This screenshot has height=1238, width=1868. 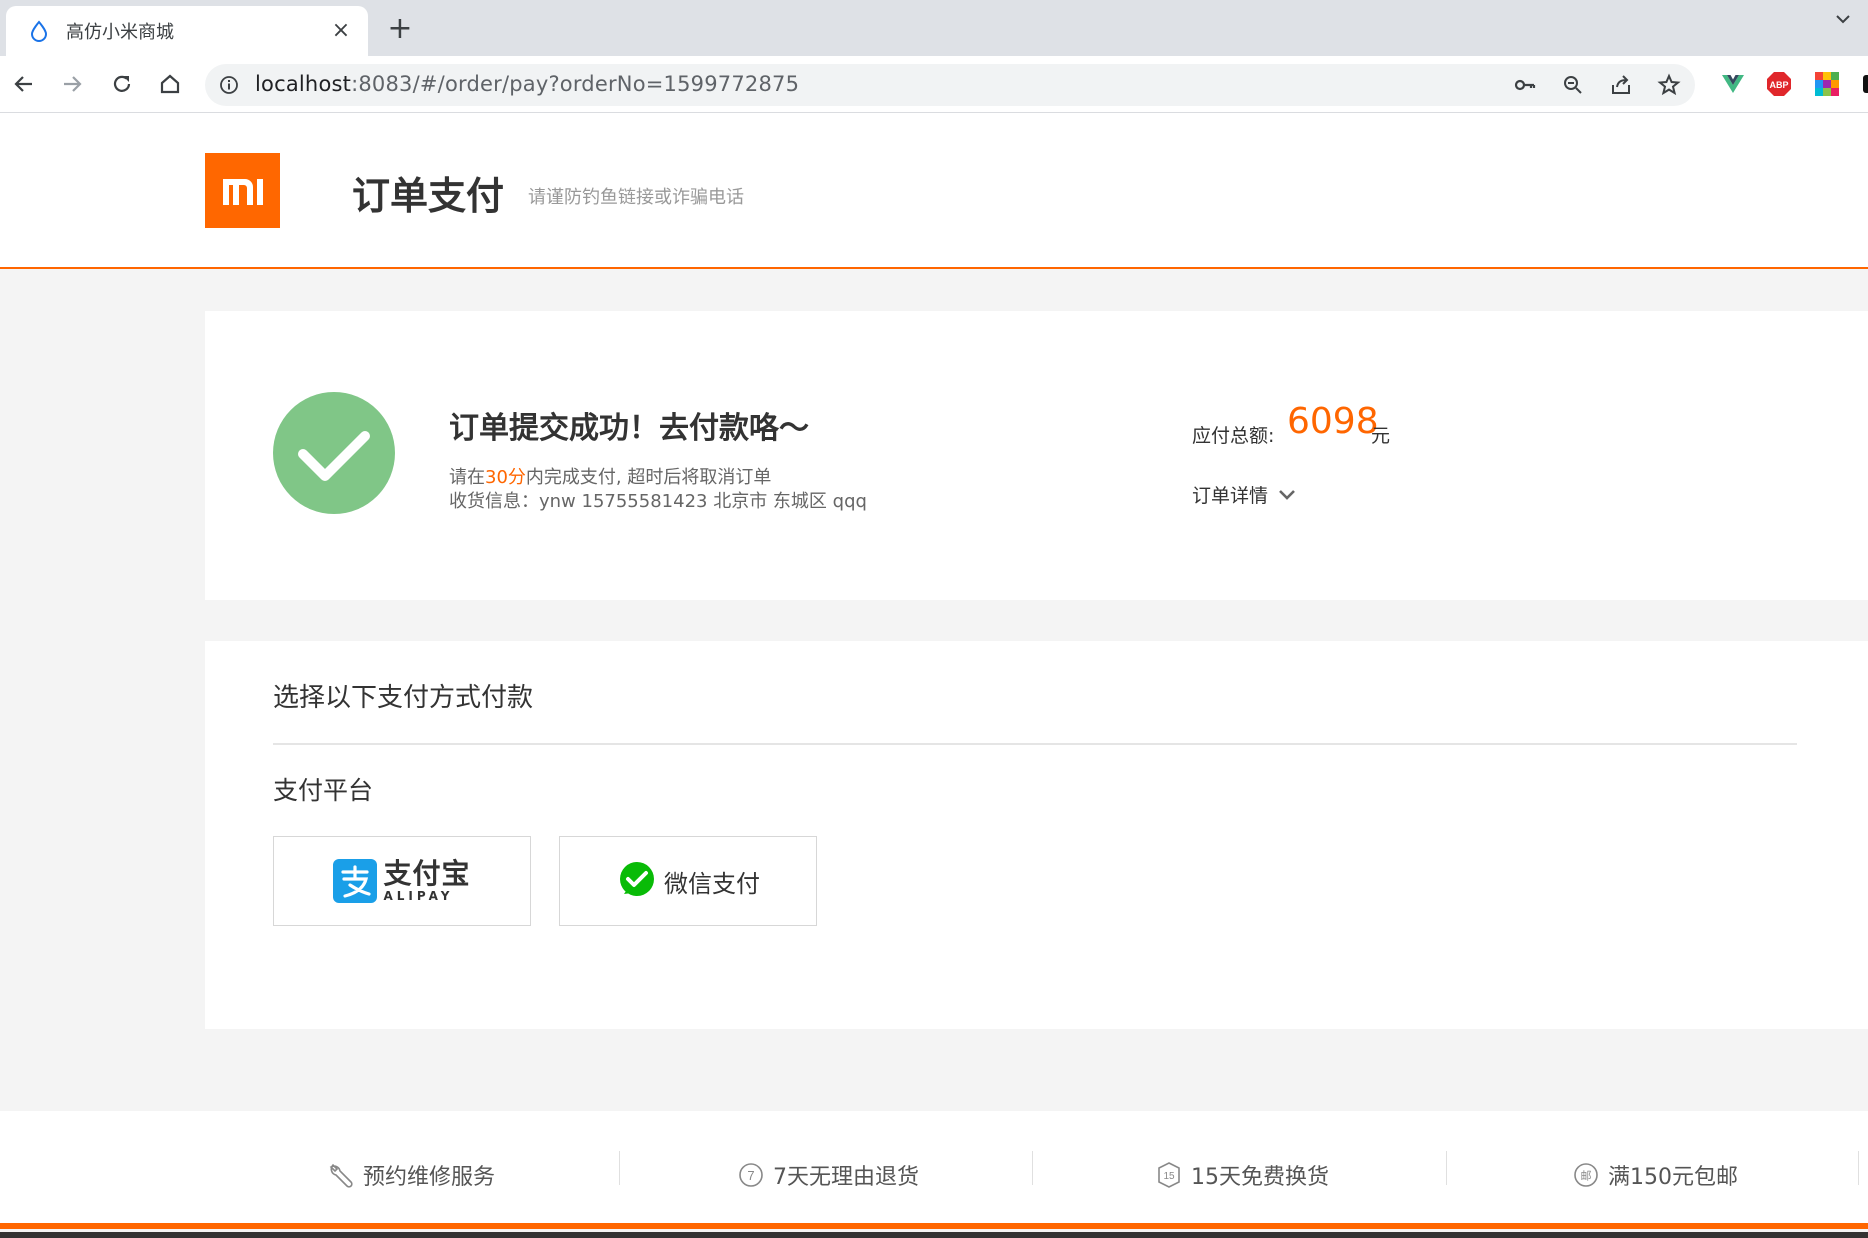 I want to click on share-icon, so click(x=1621, y=85).